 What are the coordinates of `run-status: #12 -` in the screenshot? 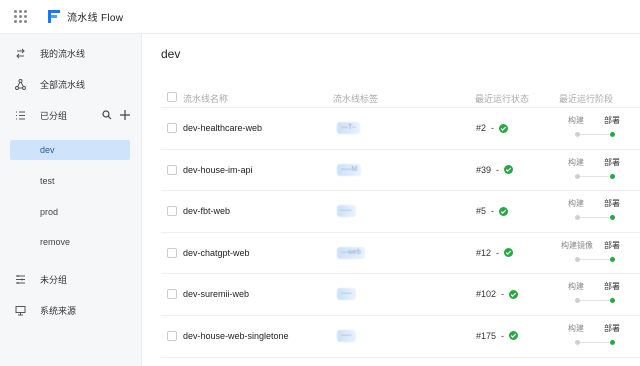 It's located at (495, 252).